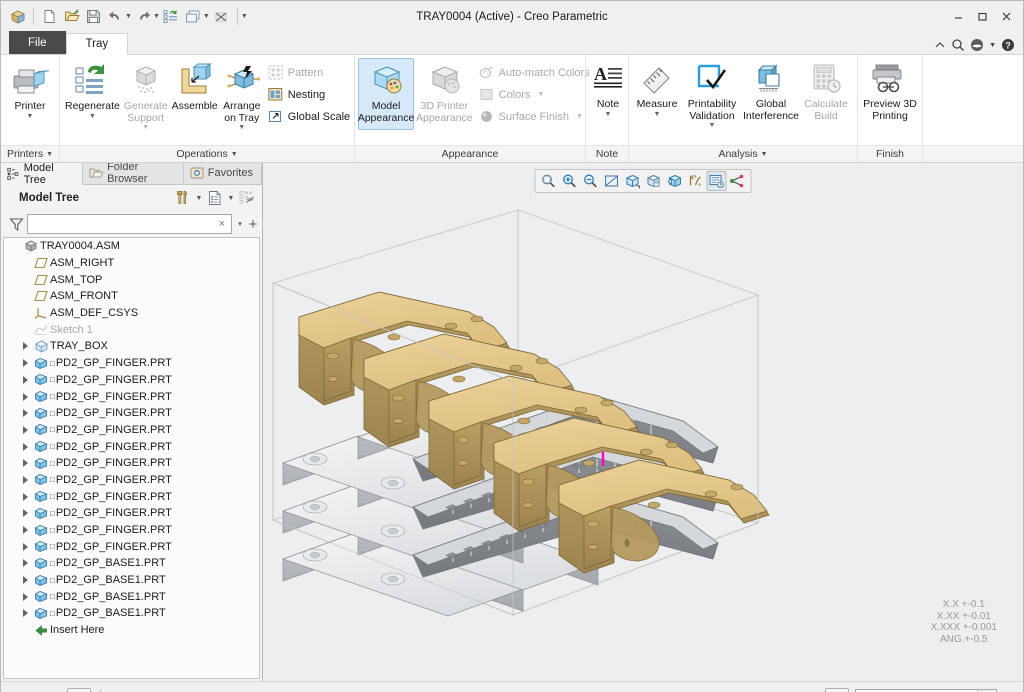 The height and width of the screenshot is (692, 1024). What do you see at coordinates (92, 94) in the screenshot?
I see `regenerate-button: Regenerate ▼` at bounding box center [92, 94].